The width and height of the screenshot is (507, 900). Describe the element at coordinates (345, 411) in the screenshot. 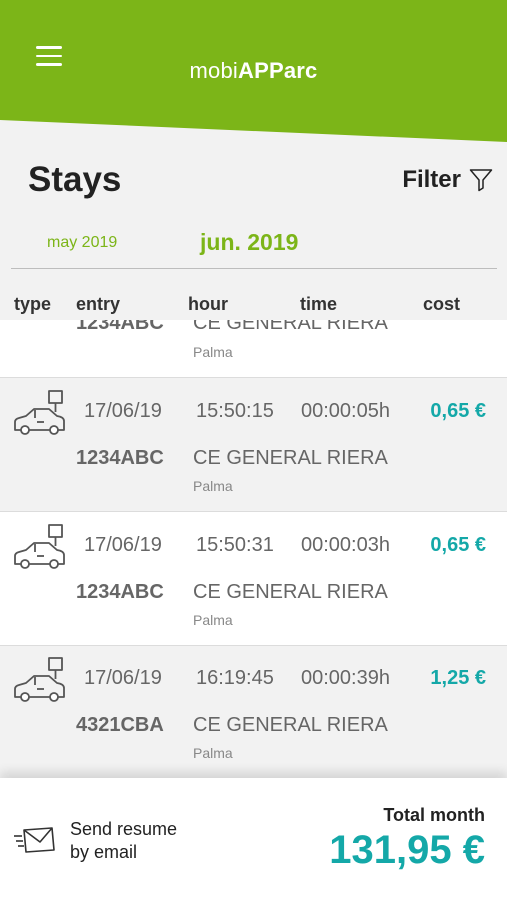

I see `stay-duration: 00:00:05h` at that location.